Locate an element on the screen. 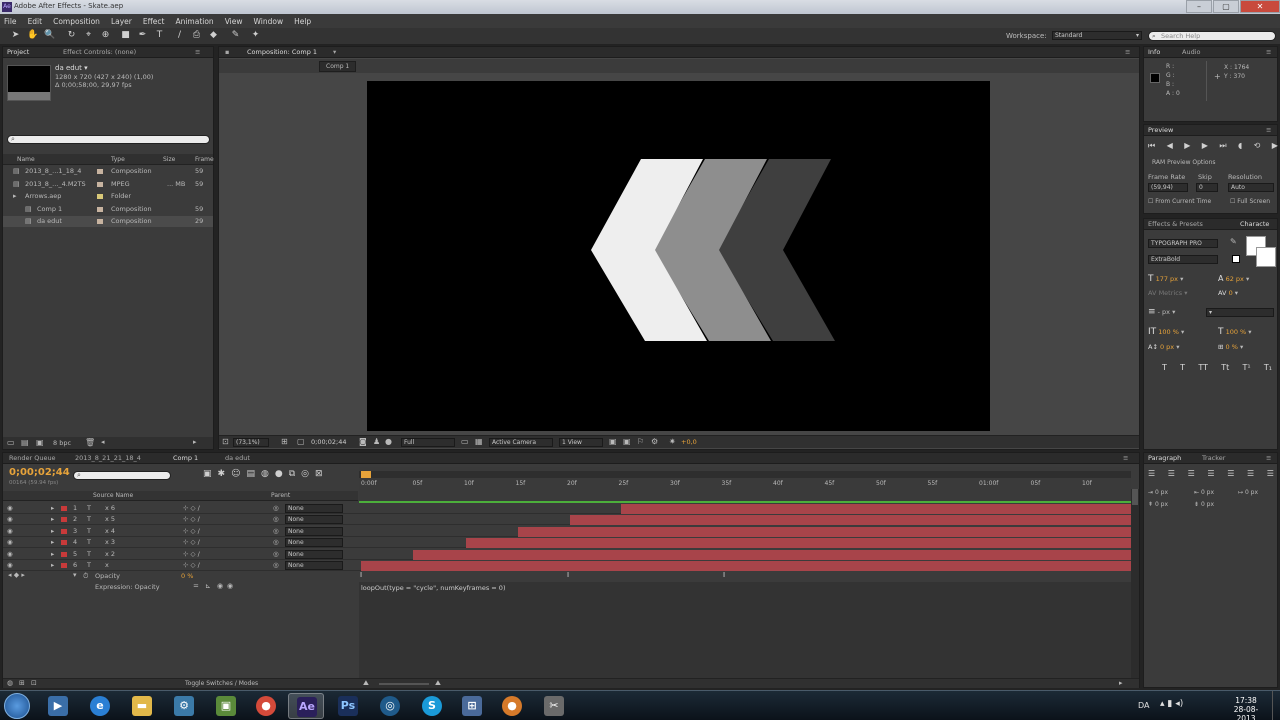  hand-tool-icon: ✋ is located at coordinates (32, 35).